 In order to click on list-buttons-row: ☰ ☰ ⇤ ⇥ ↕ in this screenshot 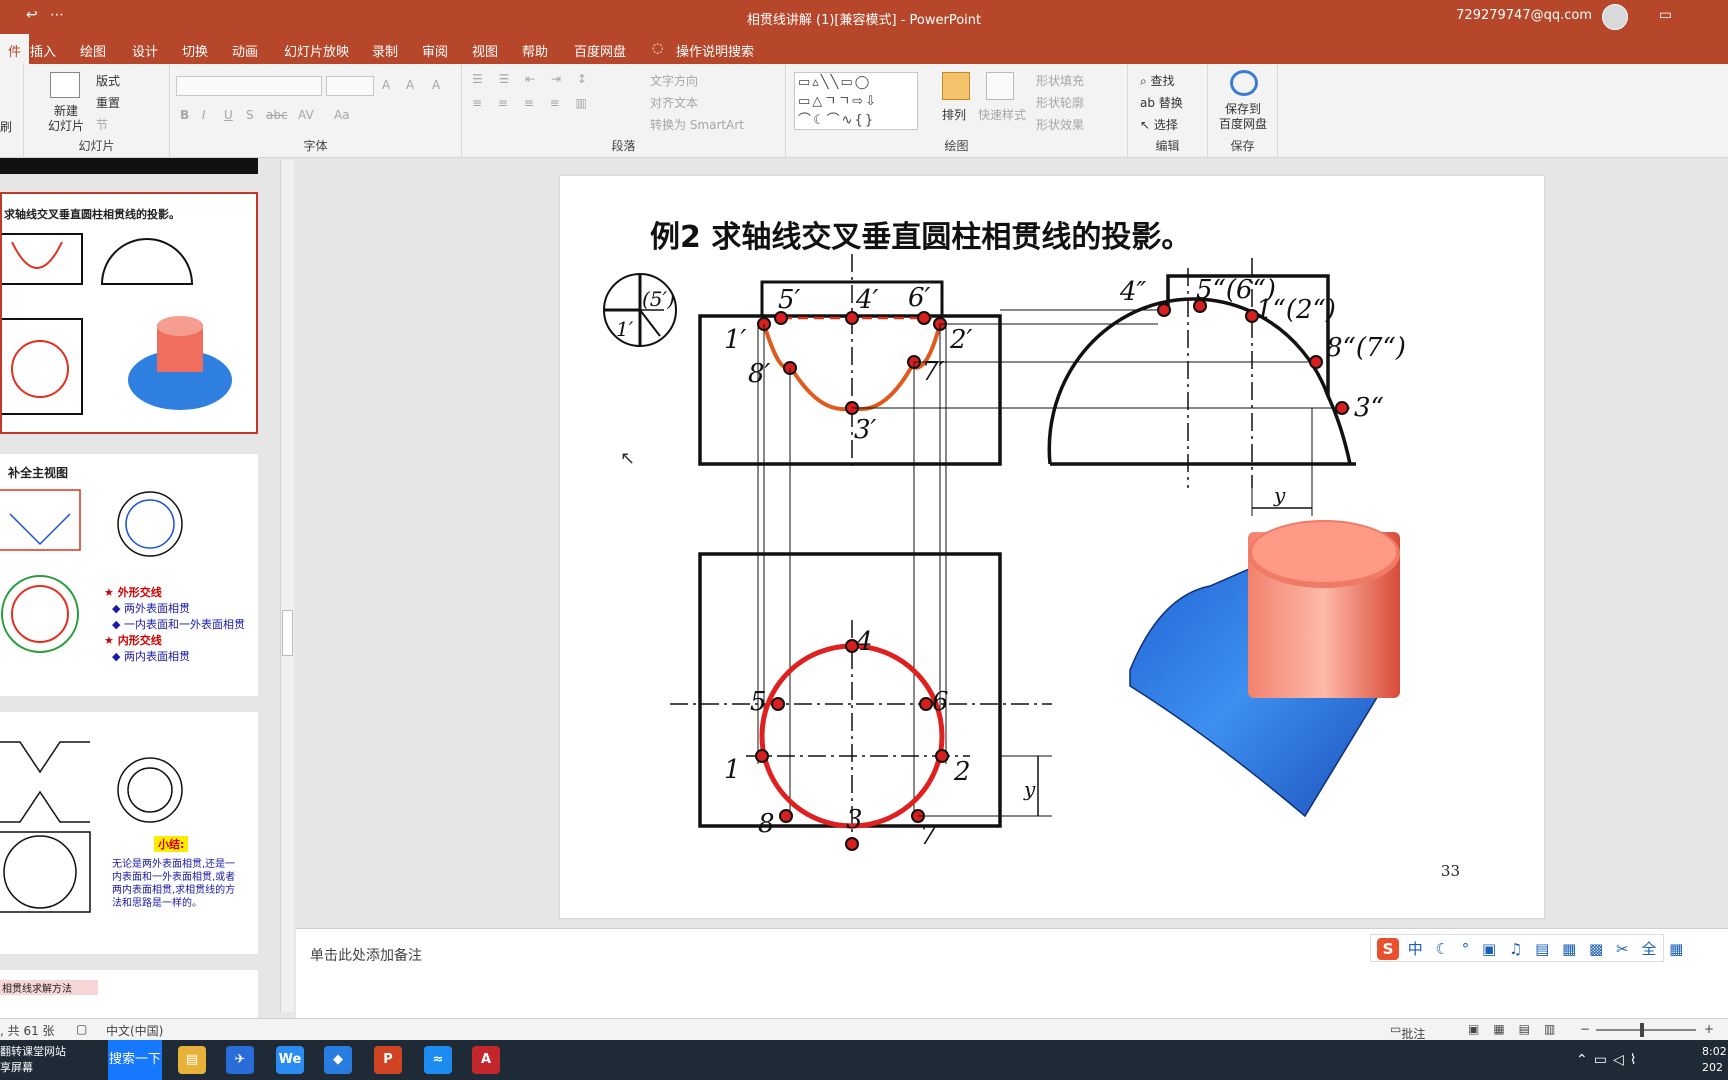, I will do `click(532, 79)`.